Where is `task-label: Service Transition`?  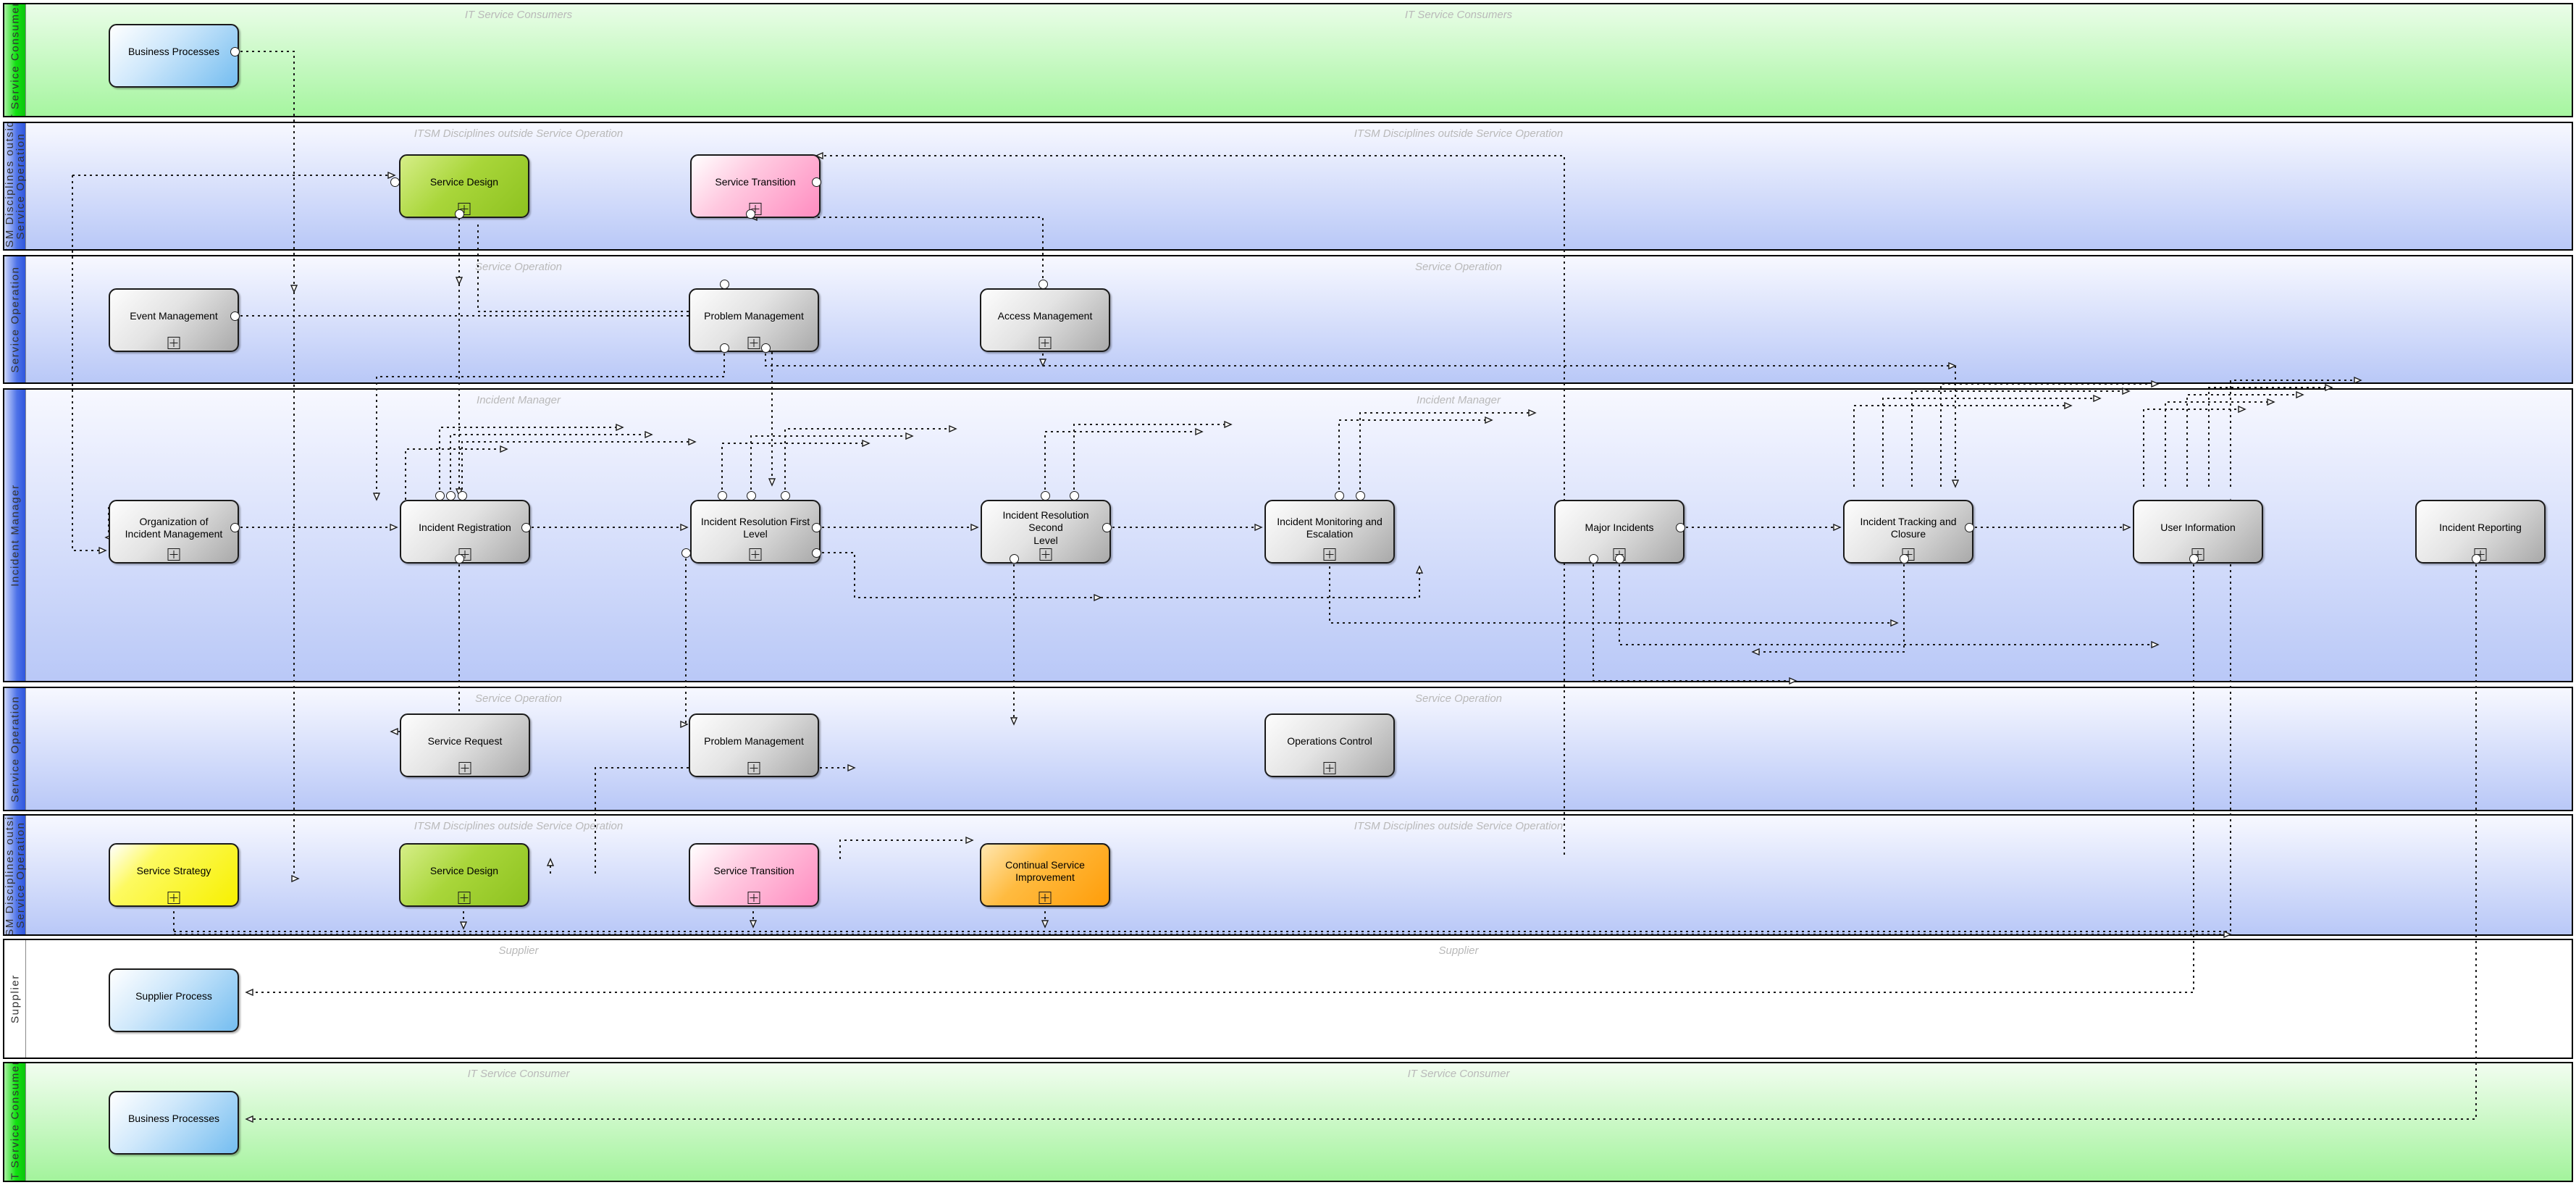 task-label: Service Transition is located at coordinates (755, 182).